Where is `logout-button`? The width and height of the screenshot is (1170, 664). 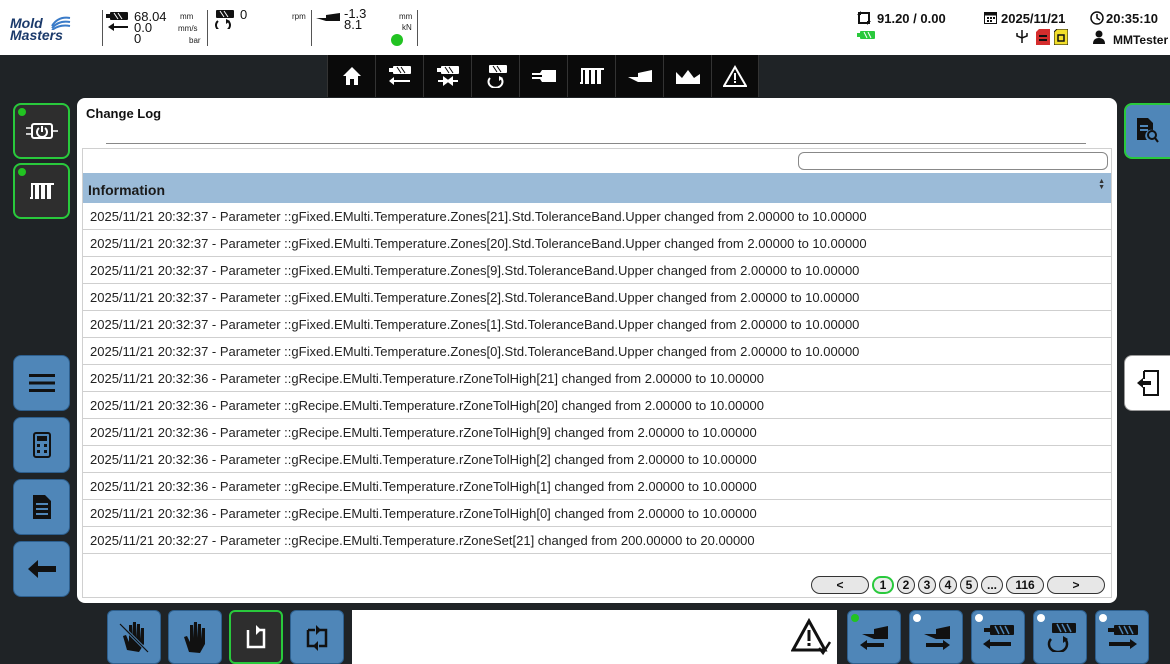
logout-button is located at coordinates (1147, 383).